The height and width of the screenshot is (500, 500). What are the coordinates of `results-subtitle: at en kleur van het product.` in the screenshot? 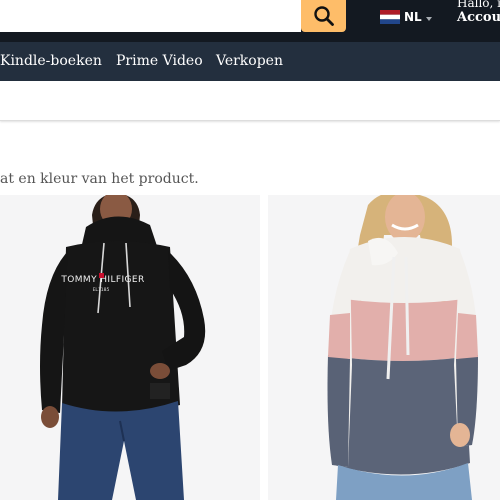 It's located at (99, 179).